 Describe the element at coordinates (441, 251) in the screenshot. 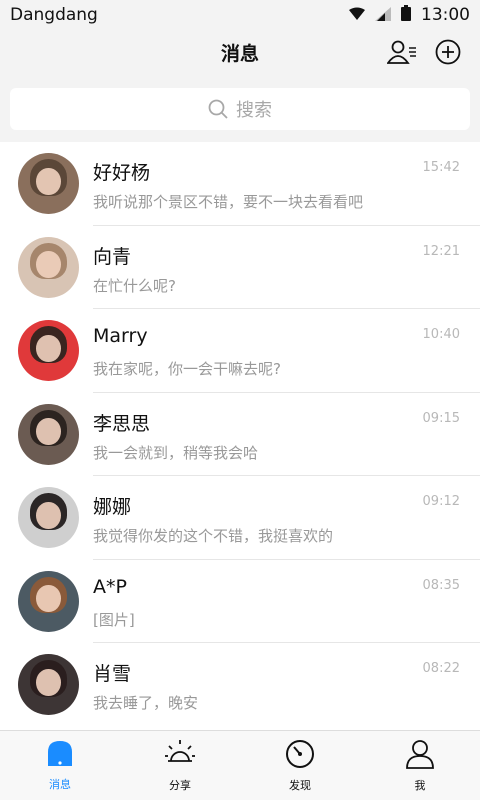

I see `message-time: 12:21` at that location.